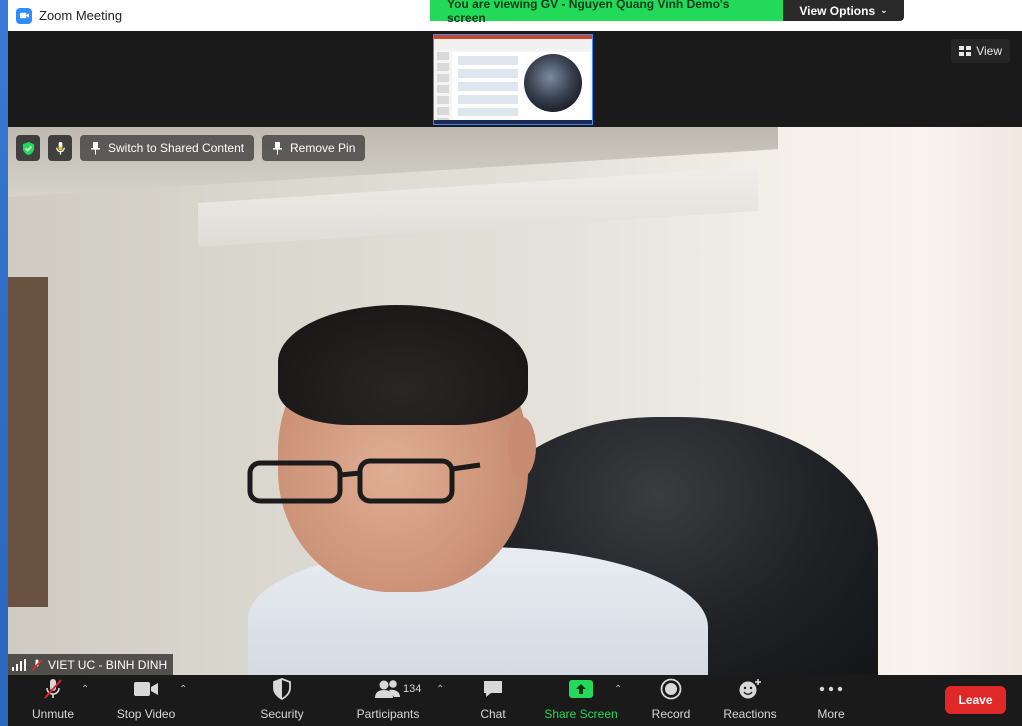 This screenshot has height=726, width=1022. I want to click on microphone-icon, so click(60, 148).